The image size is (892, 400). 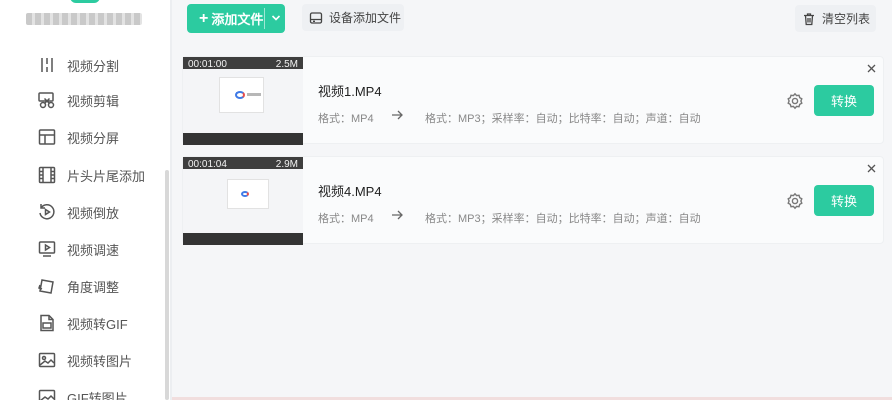 I want to click on film-icon, so click(x=47, y=175).